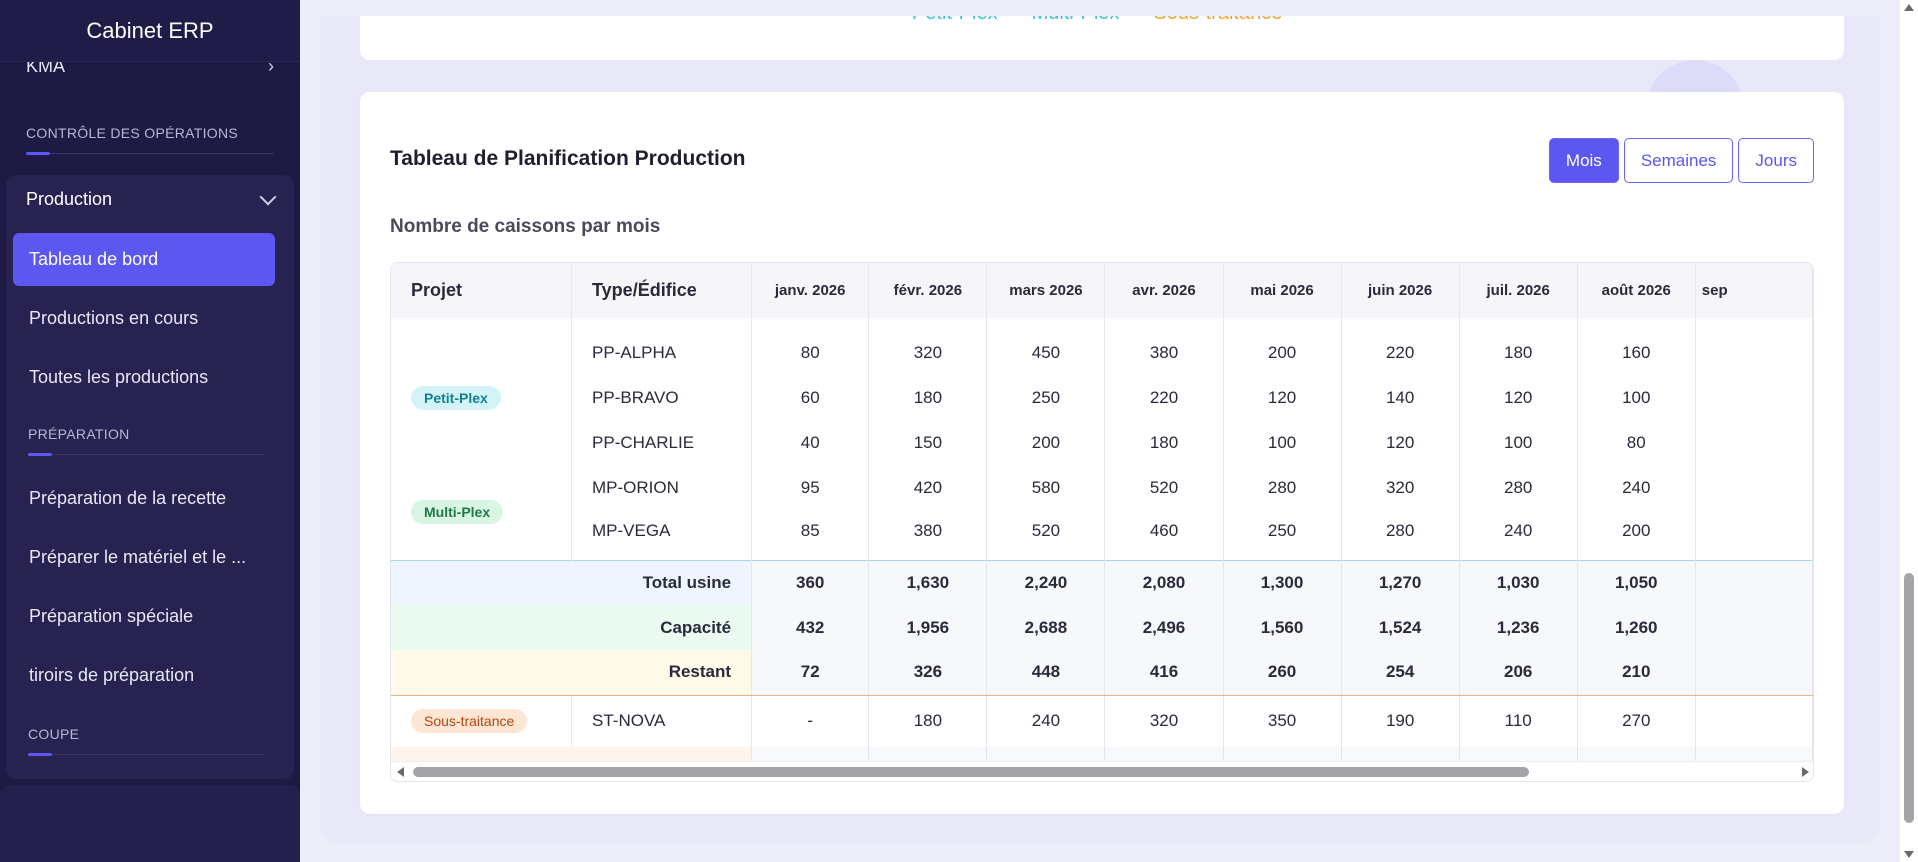  I want to click on app-title: Cabinet ERP, so click(150, 31).